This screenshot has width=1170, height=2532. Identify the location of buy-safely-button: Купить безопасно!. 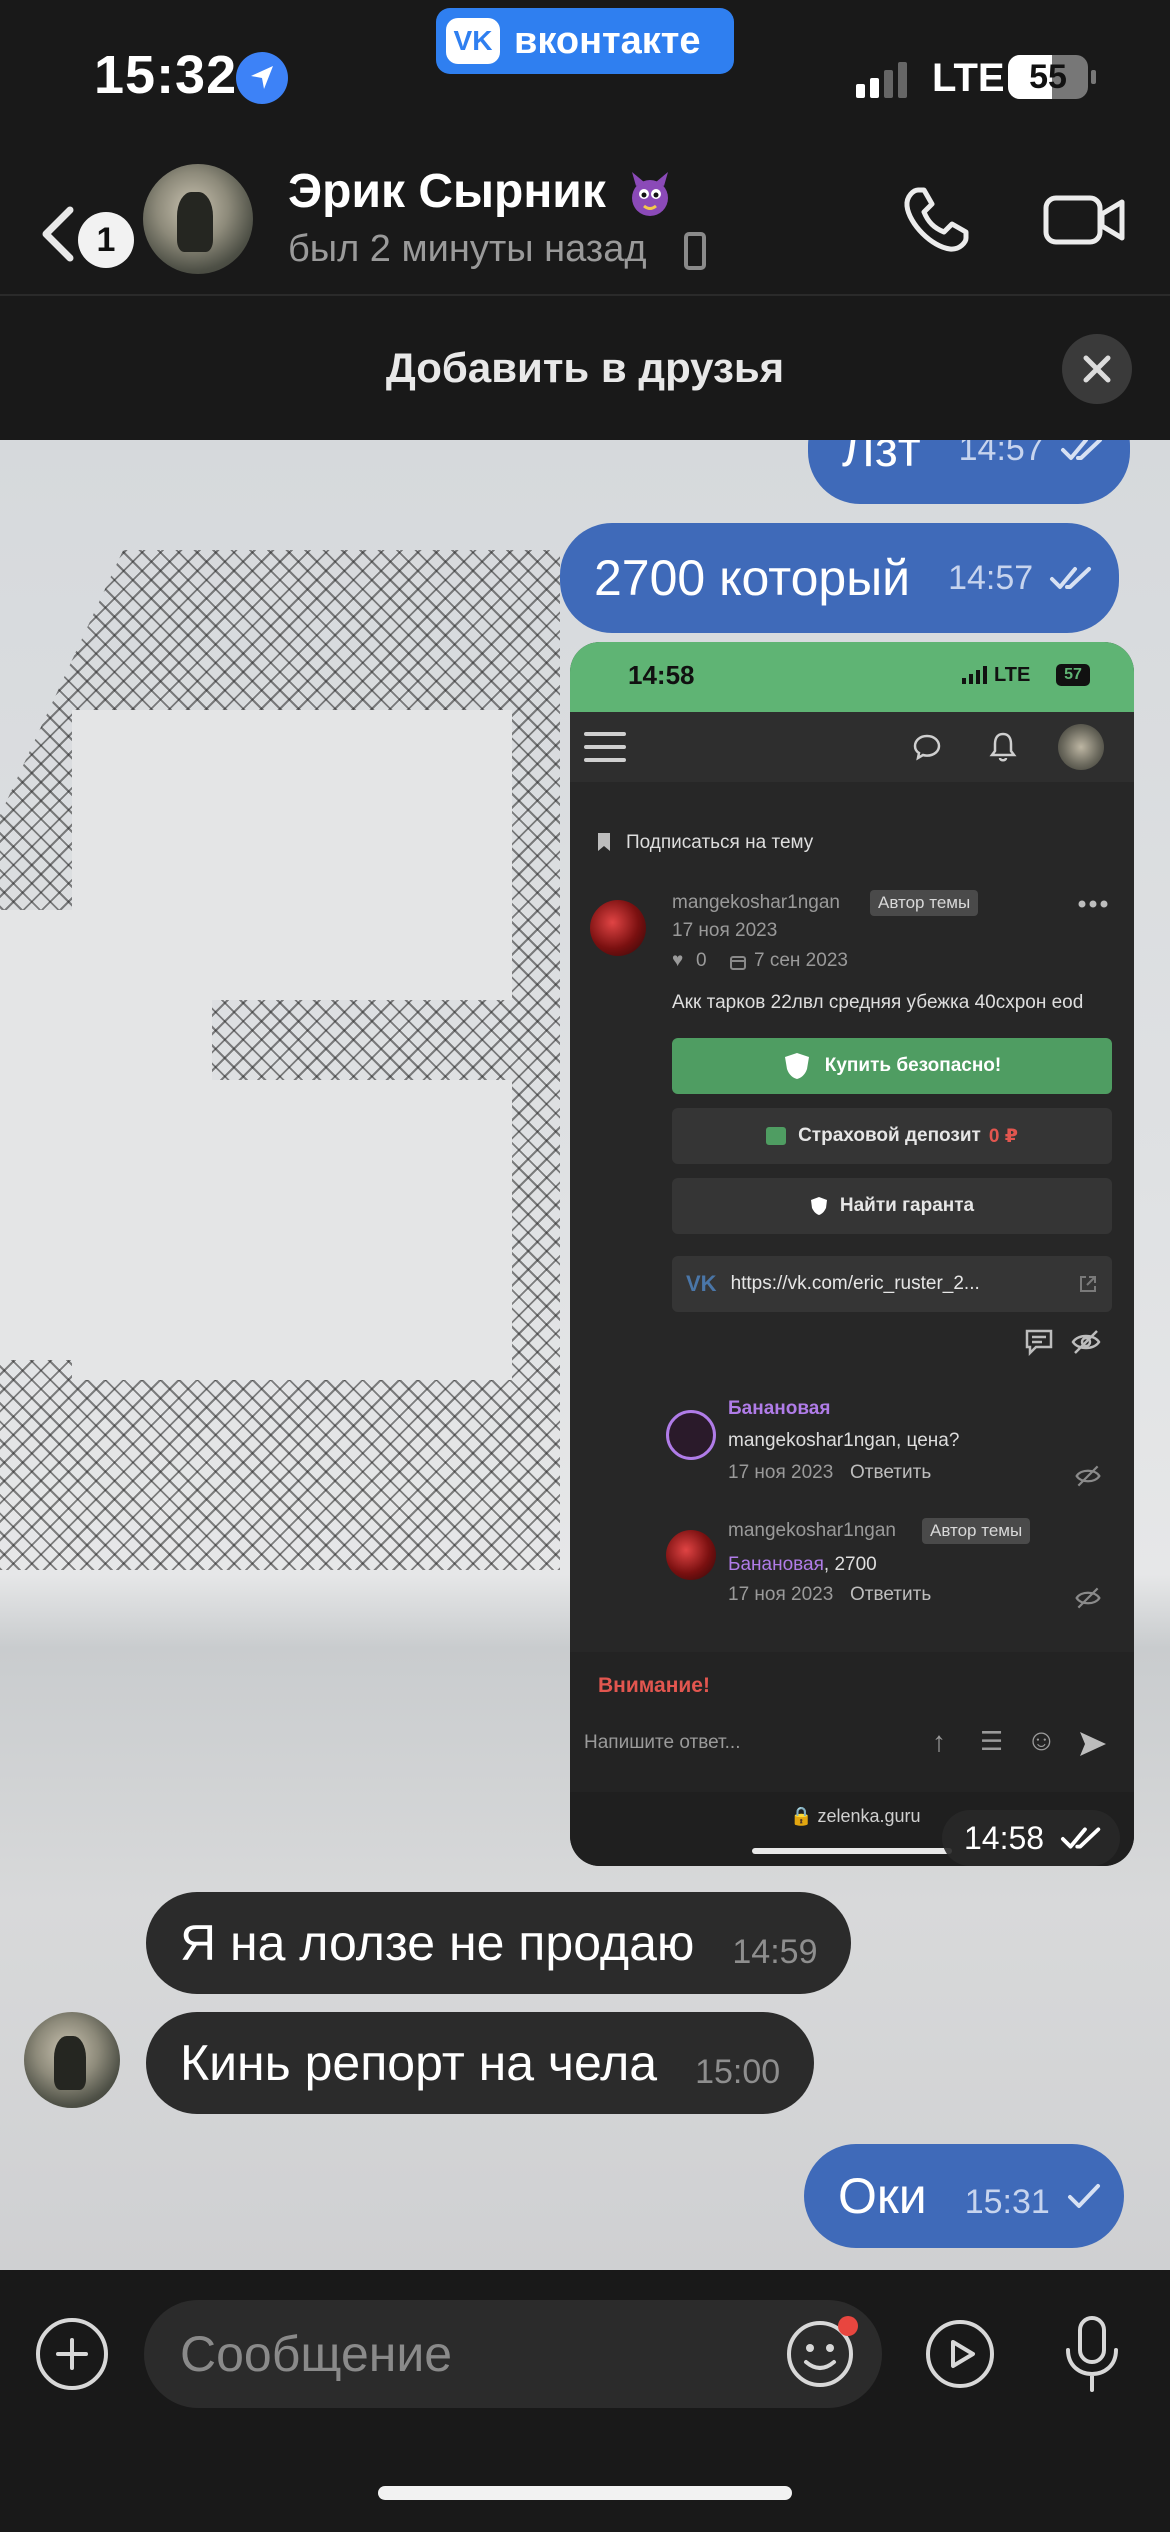
(892, 1066).